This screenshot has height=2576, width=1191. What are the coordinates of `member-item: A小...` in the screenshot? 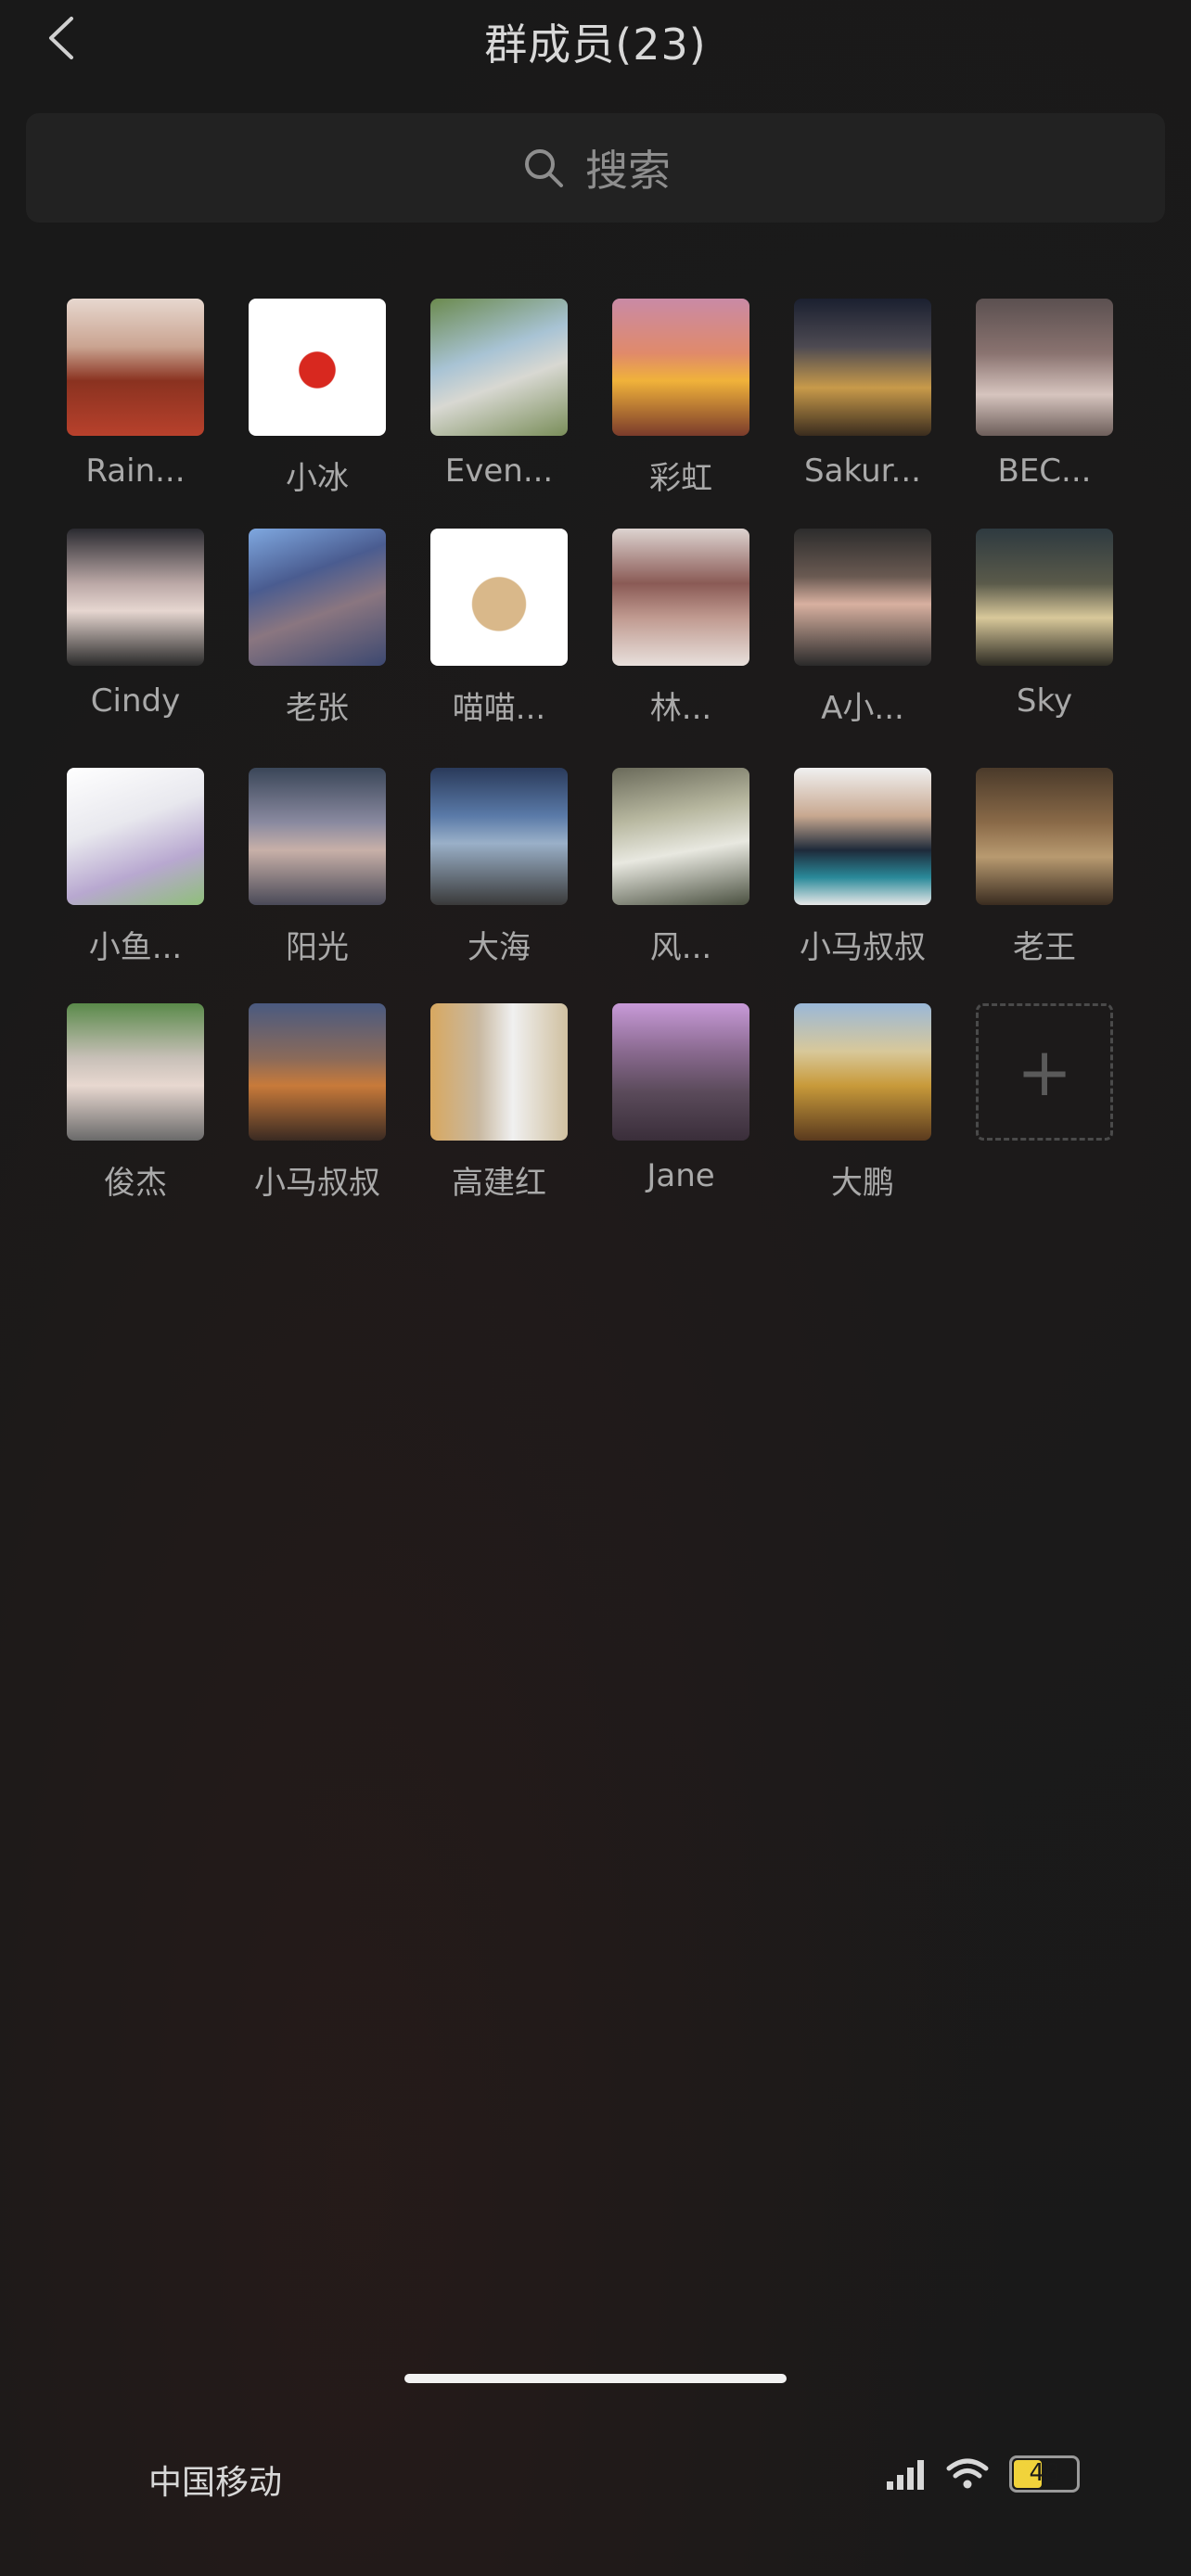 It's located at (863, 619).